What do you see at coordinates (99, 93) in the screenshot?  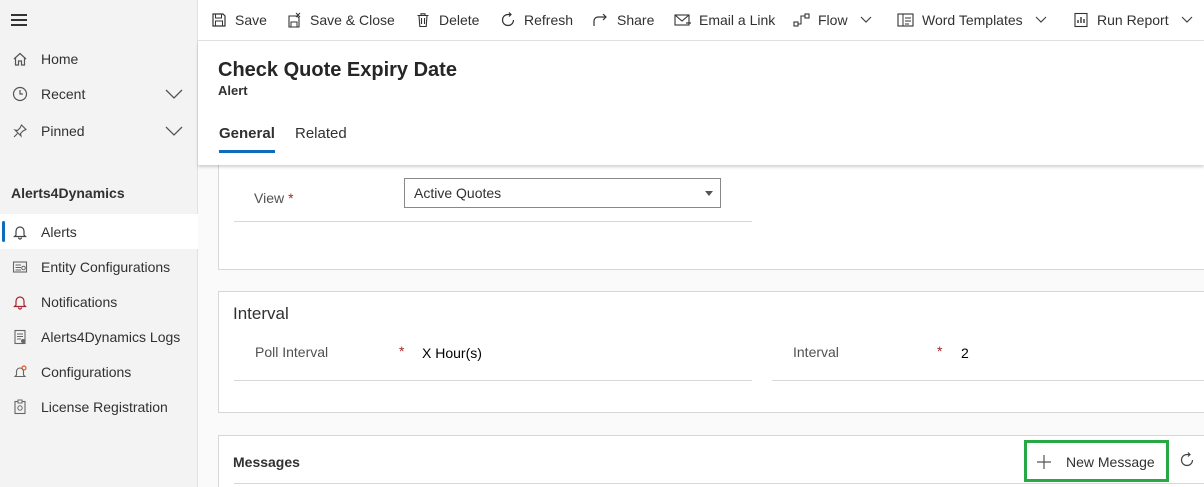 I see `sidebar-item-recent: Recent` at bounding box center [99, 93].